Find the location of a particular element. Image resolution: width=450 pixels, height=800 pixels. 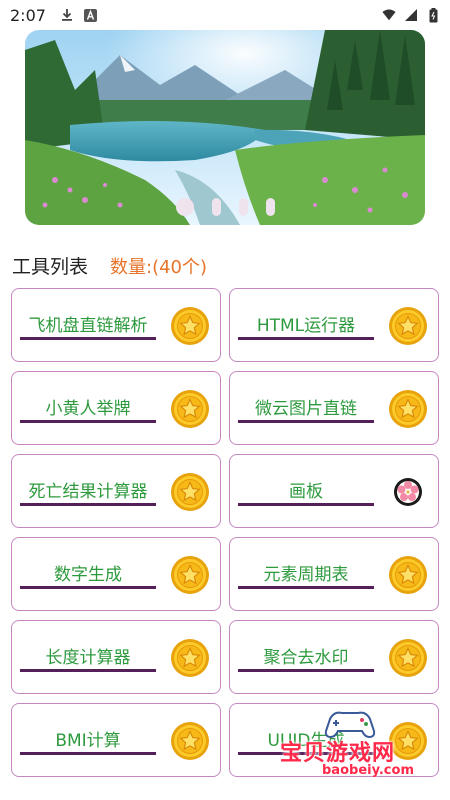

tool-card: 长度计算器 is located at coordinates (116, 657).